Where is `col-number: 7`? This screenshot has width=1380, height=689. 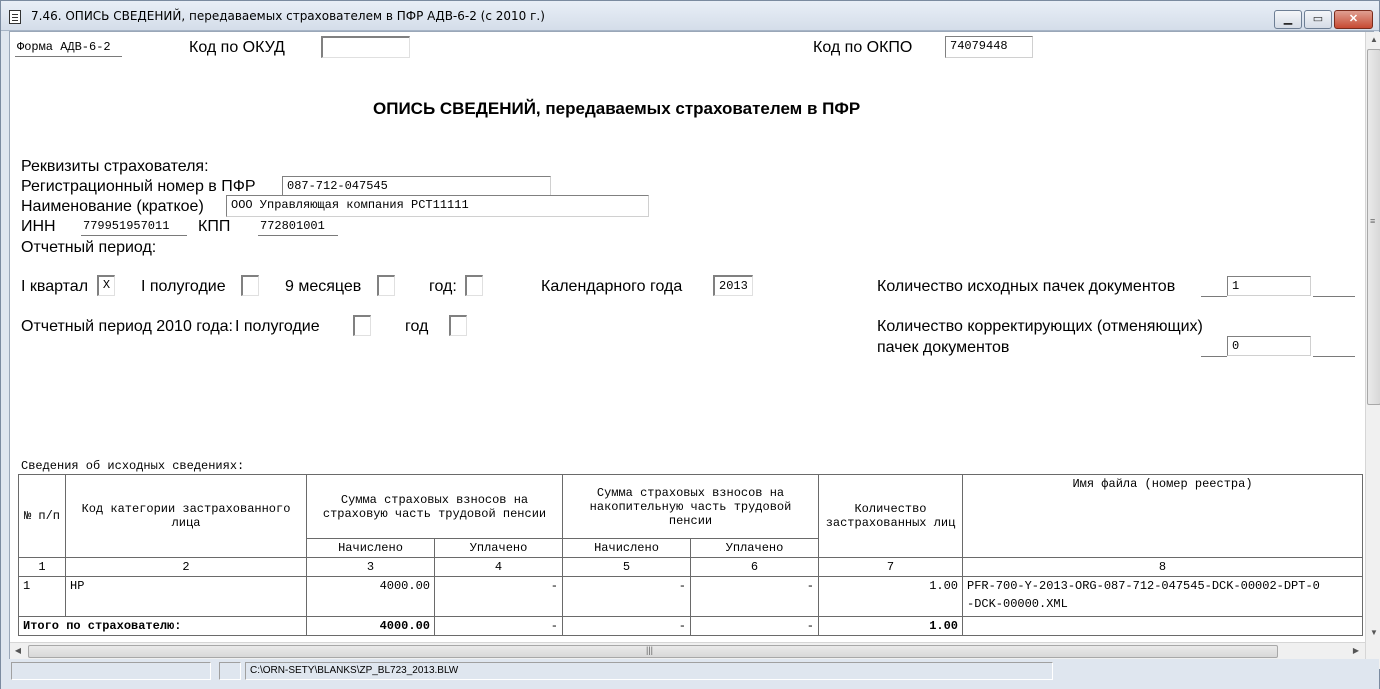
col-number: 7 is located at coordinates (890, 567).